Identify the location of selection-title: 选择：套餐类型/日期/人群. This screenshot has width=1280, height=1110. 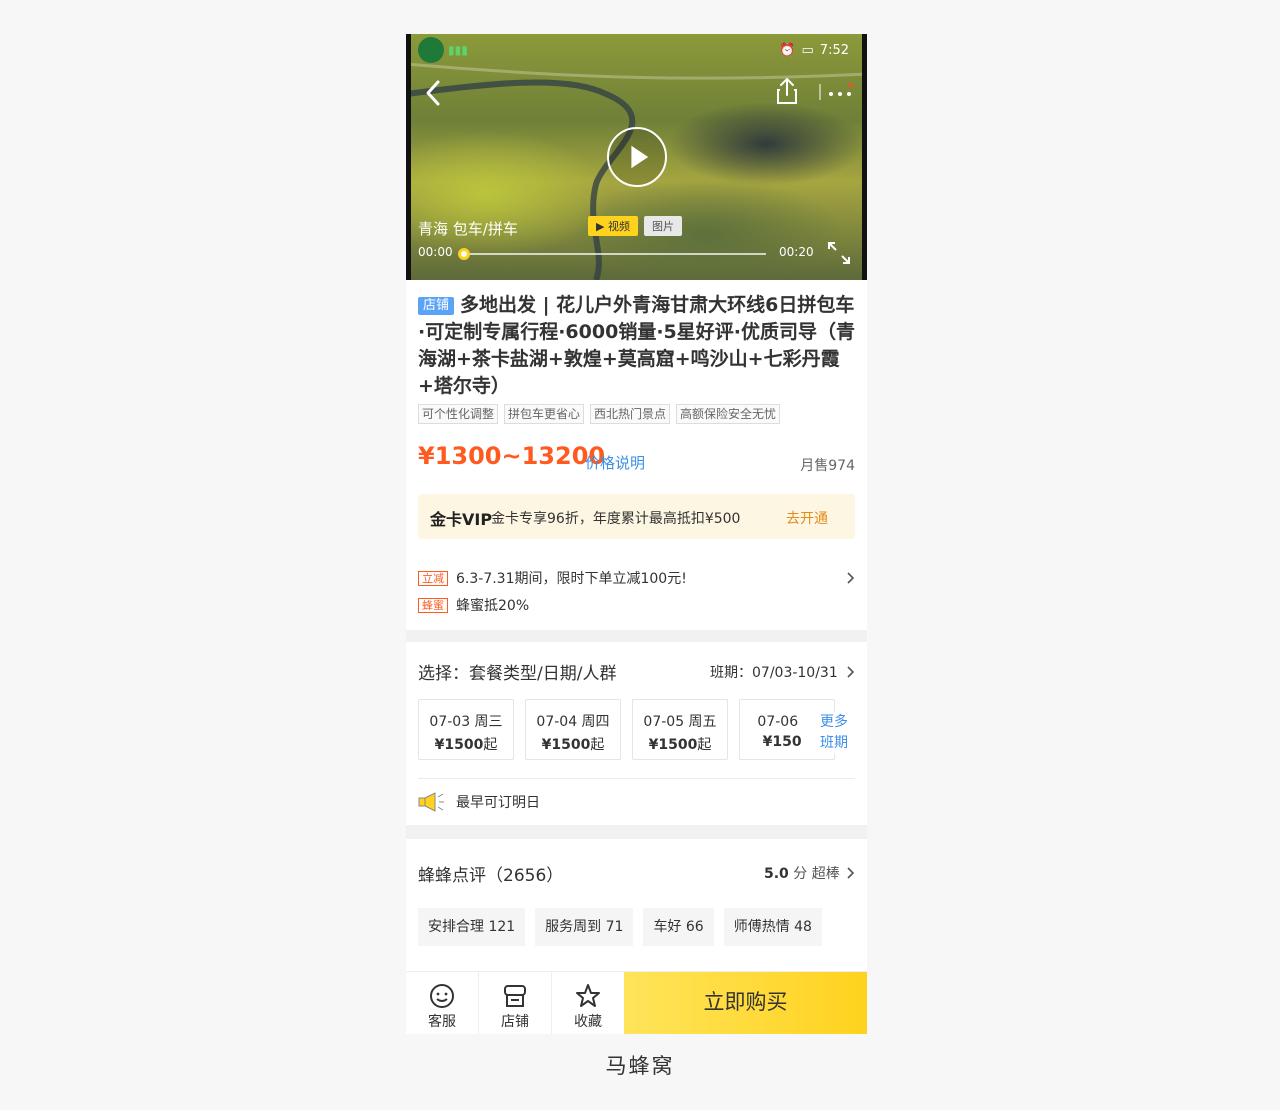
(517, 671).